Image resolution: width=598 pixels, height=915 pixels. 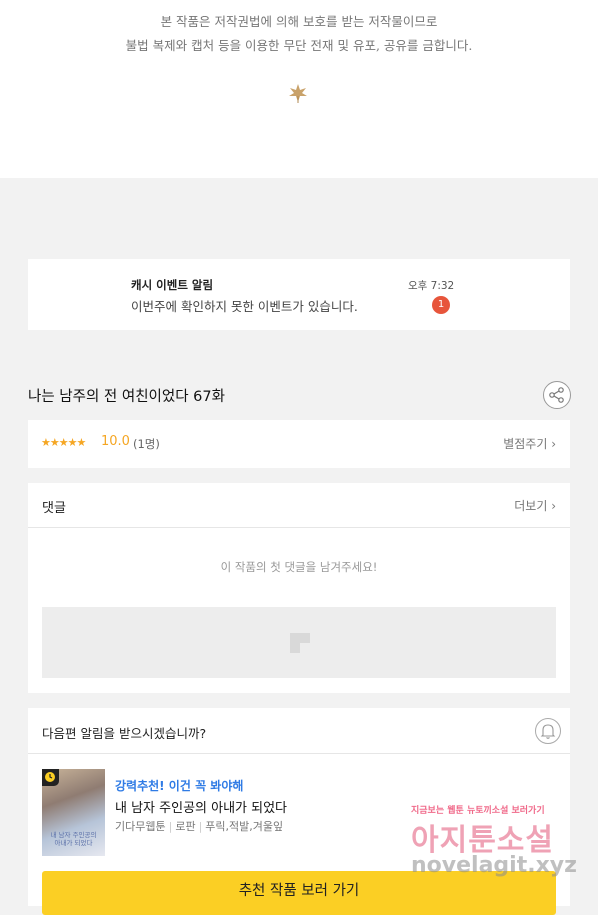 I want to click on bell-icon, so click(x=548, y=731).